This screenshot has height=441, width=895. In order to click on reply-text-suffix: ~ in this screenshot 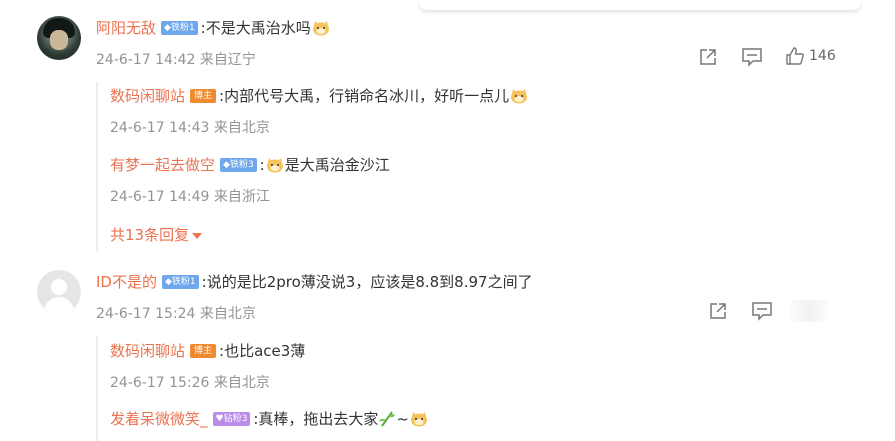, I will do `click(402, 418)`.